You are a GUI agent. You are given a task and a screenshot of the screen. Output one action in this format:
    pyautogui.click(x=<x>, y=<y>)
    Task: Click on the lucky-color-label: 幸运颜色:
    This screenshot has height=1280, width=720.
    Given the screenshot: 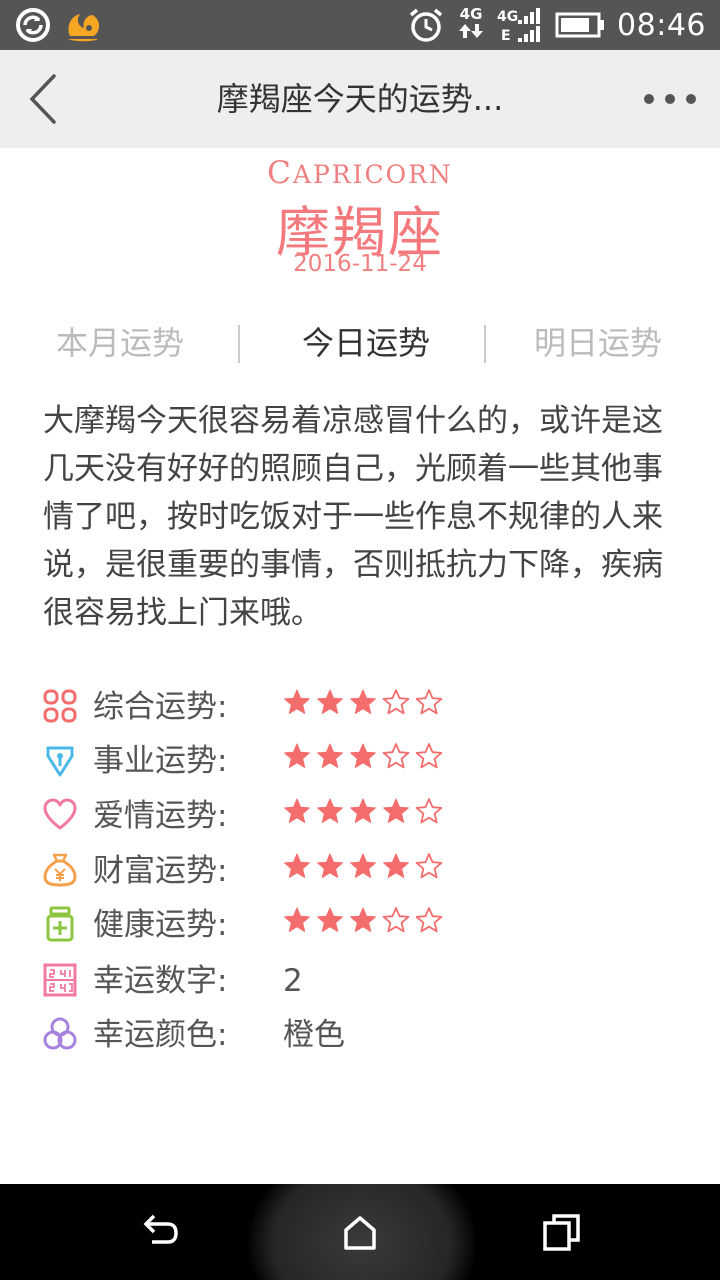 What is the action you would take?
    pyautogui.click(x=160, y=1035)
    